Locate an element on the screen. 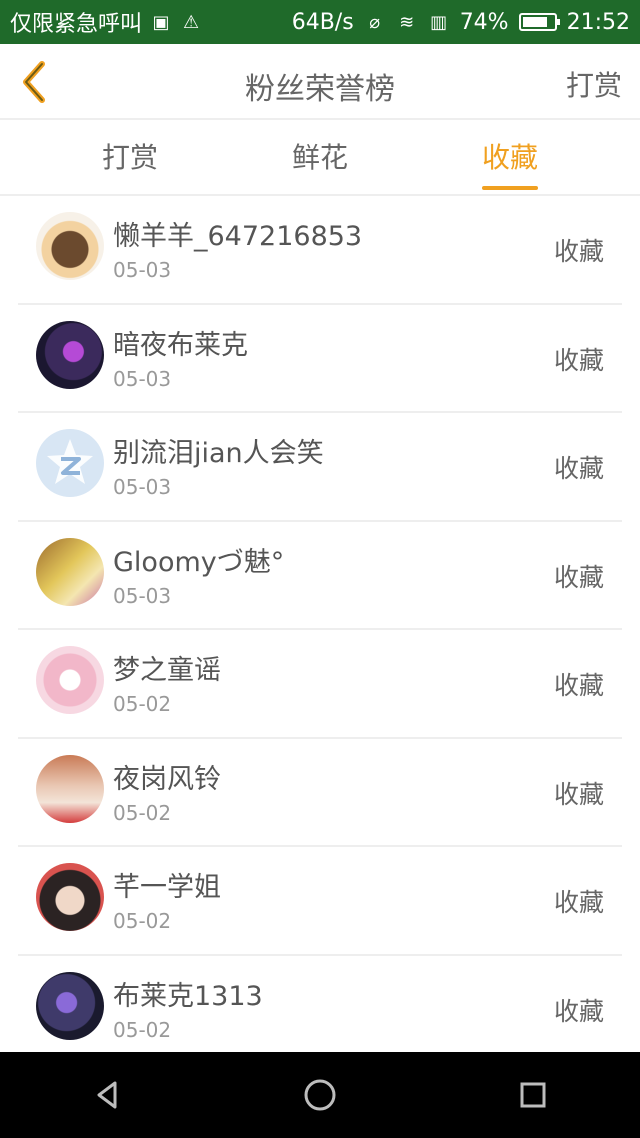 This screenshot has height=1138, width=640. mute-icon: ⌀ is located at coordinates (375, 22).